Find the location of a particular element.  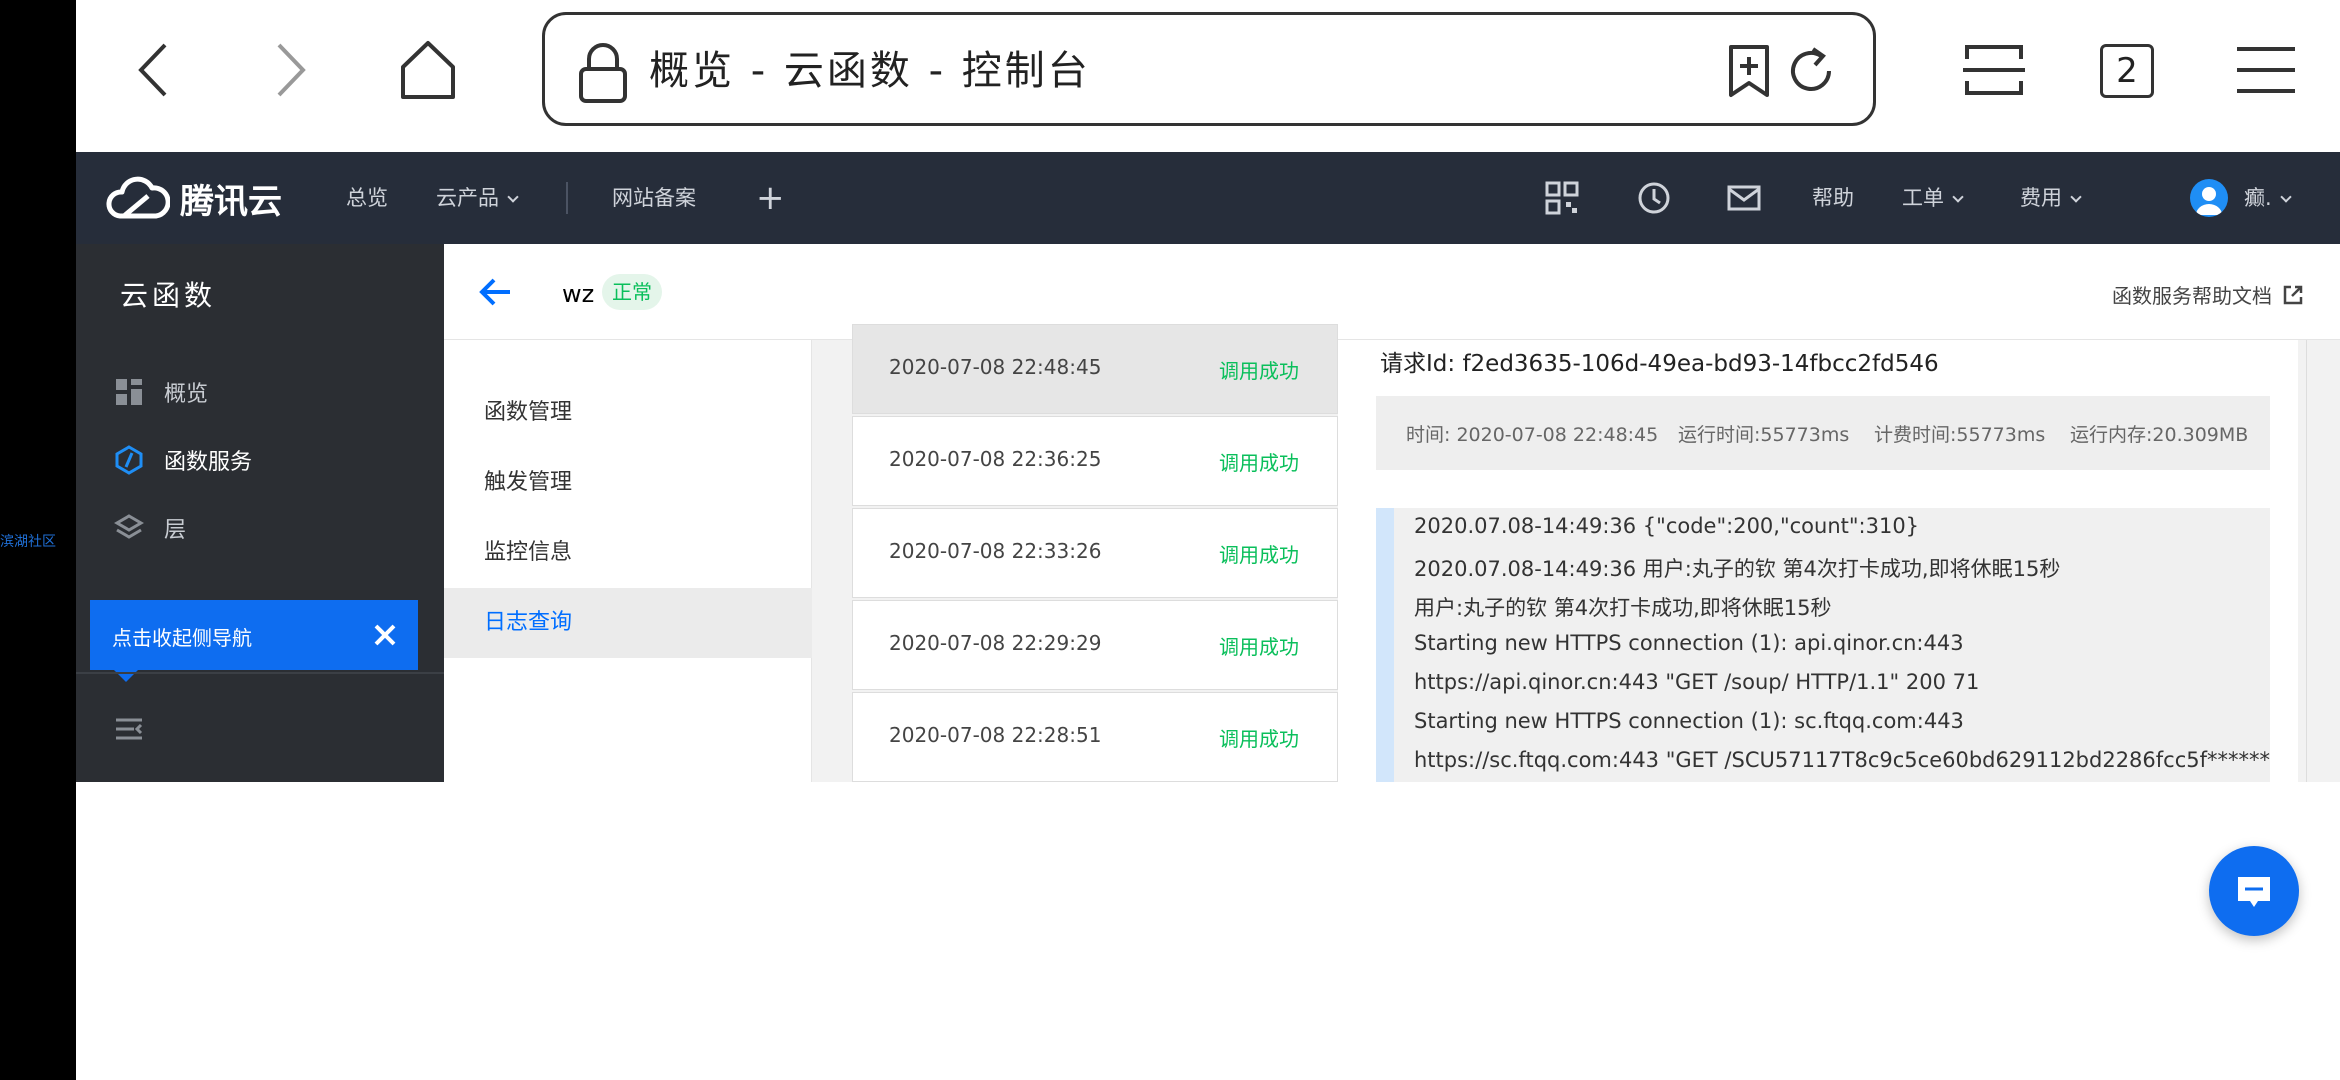

nav-icp: 网站备案 is located at coordinates (654, 198).